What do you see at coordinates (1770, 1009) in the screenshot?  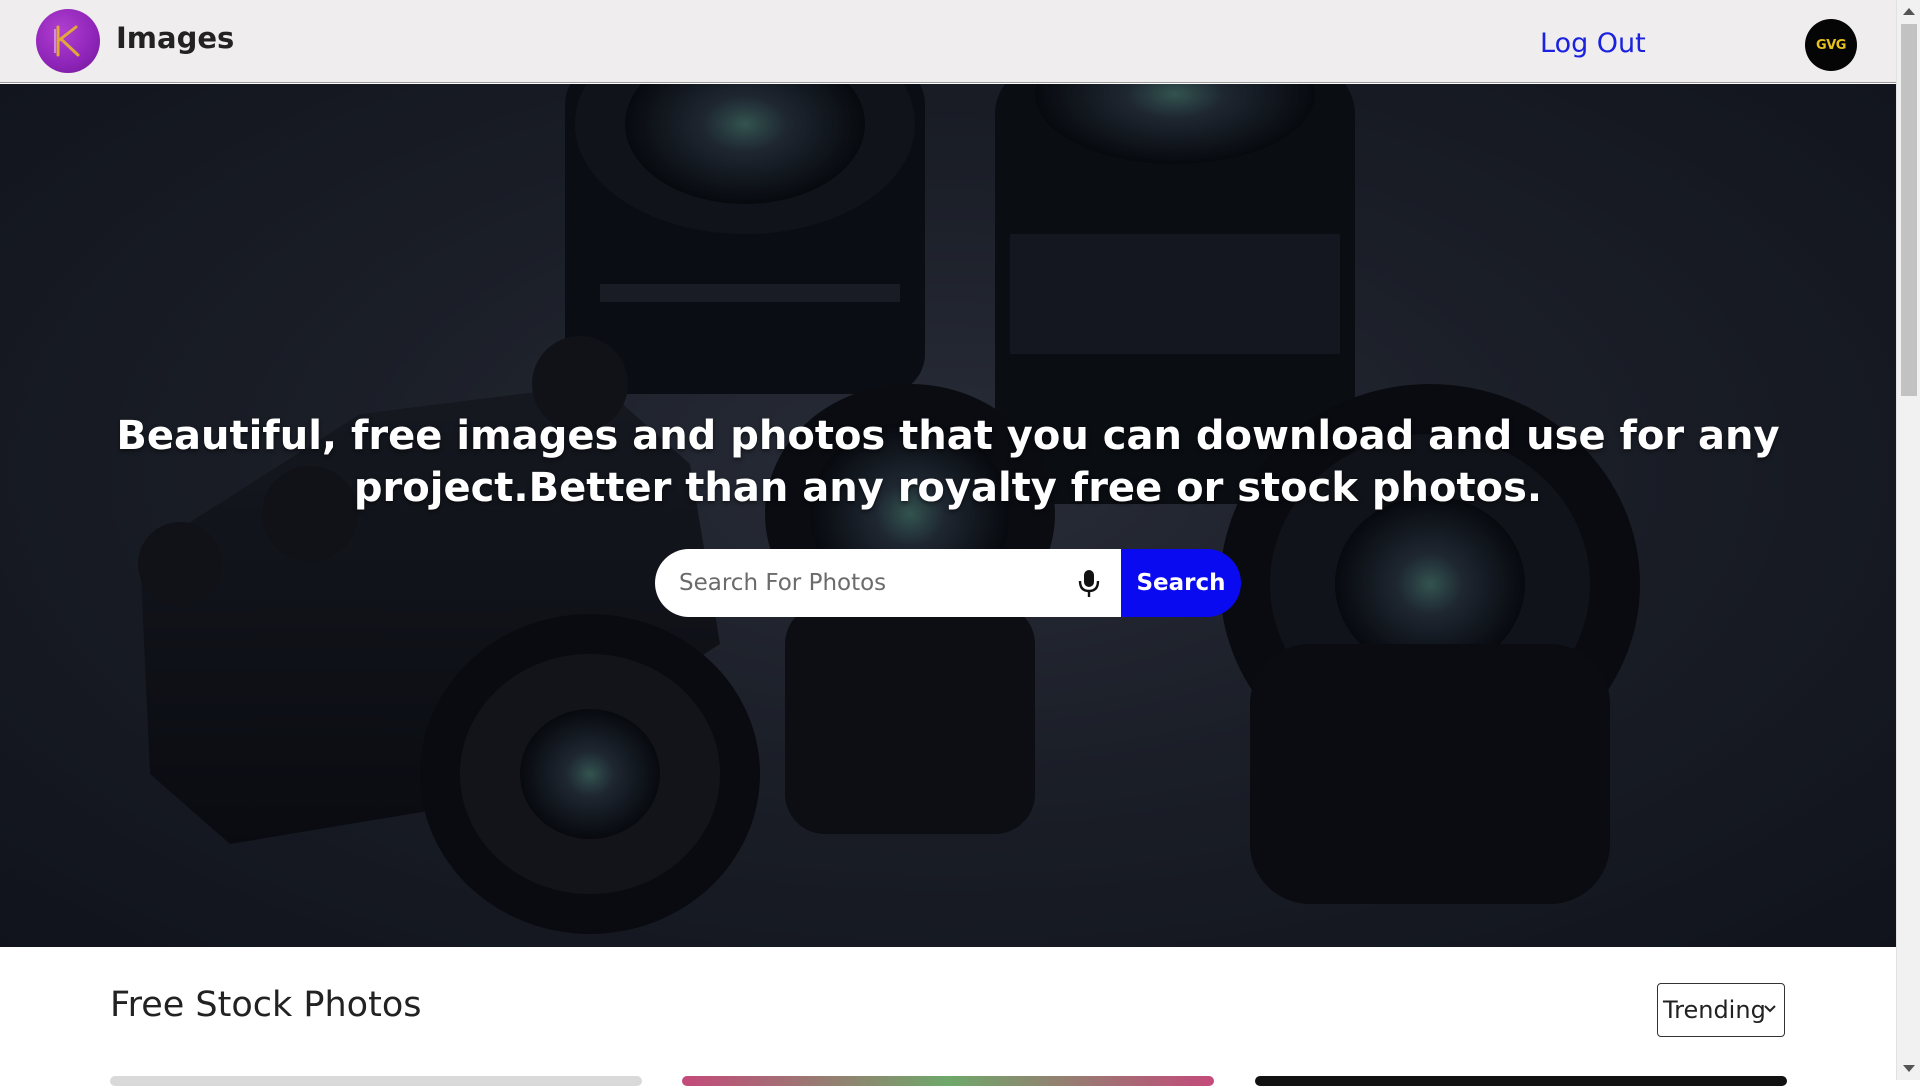 I see `chevron-down-icon` at bounding box center [1770, 1009].